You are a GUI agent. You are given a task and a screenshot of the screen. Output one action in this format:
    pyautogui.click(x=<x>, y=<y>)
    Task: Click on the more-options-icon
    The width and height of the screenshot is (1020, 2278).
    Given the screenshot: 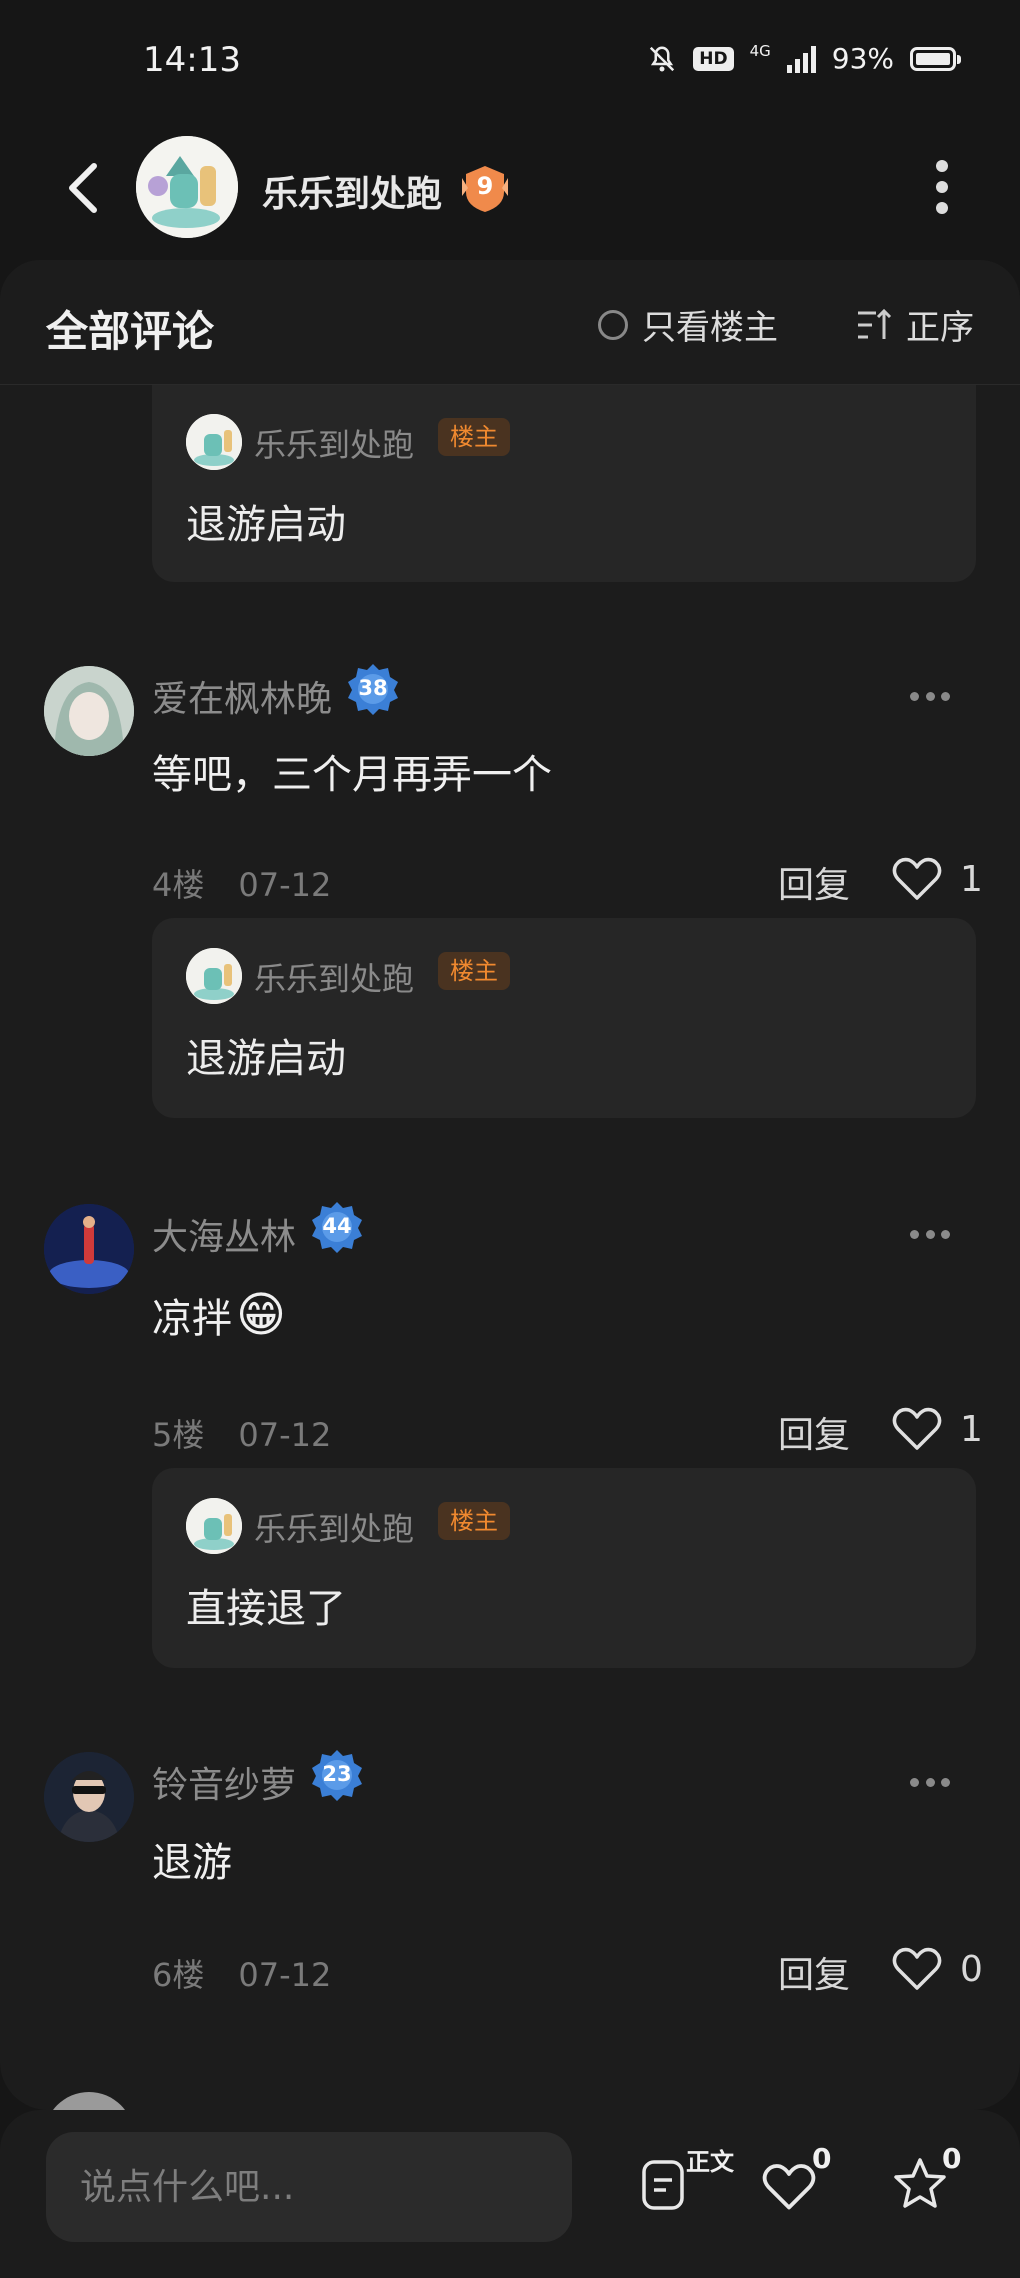 What is the action you would take?
    pyautogui.click(x=942, y=187)
    